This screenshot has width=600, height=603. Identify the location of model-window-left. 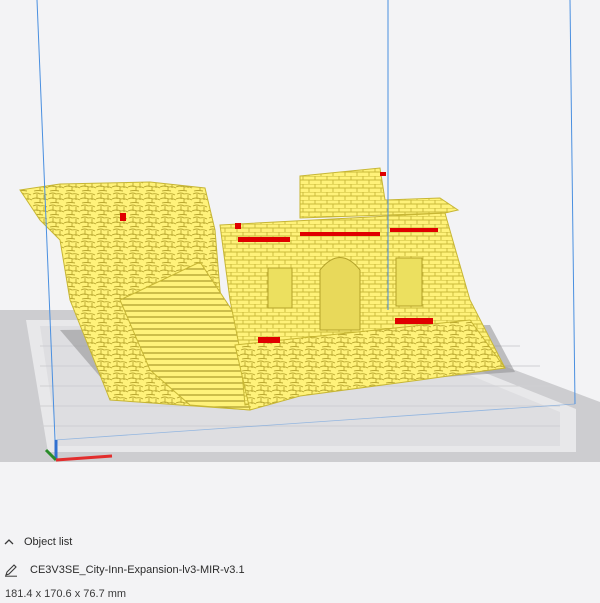
(280, 288).